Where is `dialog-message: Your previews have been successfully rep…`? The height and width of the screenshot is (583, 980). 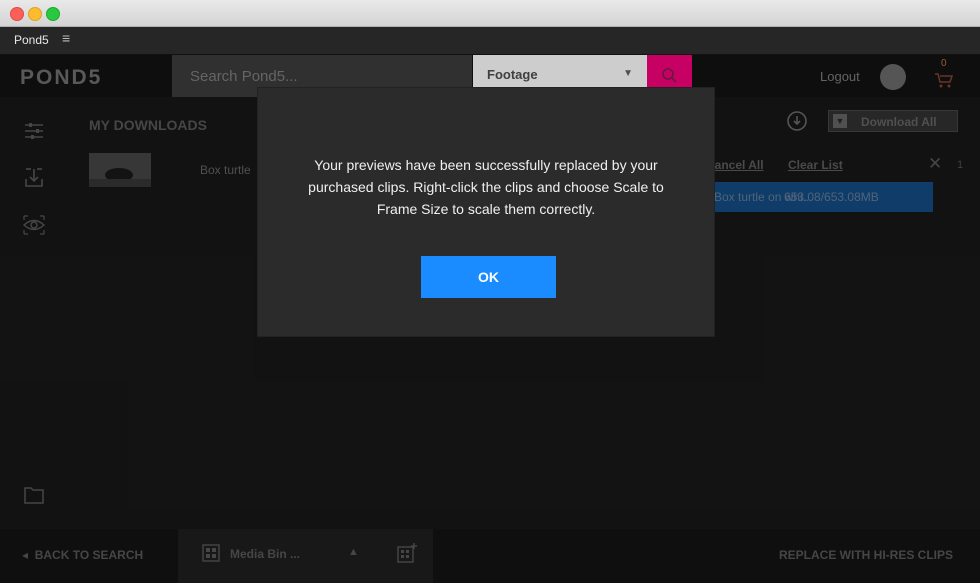
dialog-message: Your previews have been successfully rep… is located at coordinates (486, 187).